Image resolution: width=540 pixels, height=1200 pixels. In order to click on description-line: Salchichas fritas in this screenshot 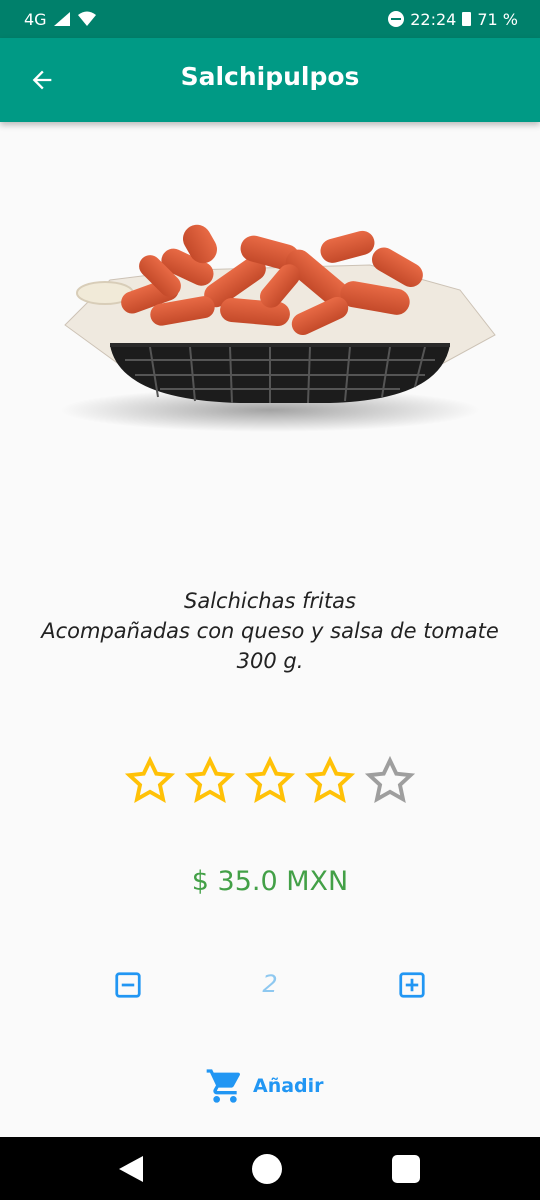, I will do `click(270, 601)`.